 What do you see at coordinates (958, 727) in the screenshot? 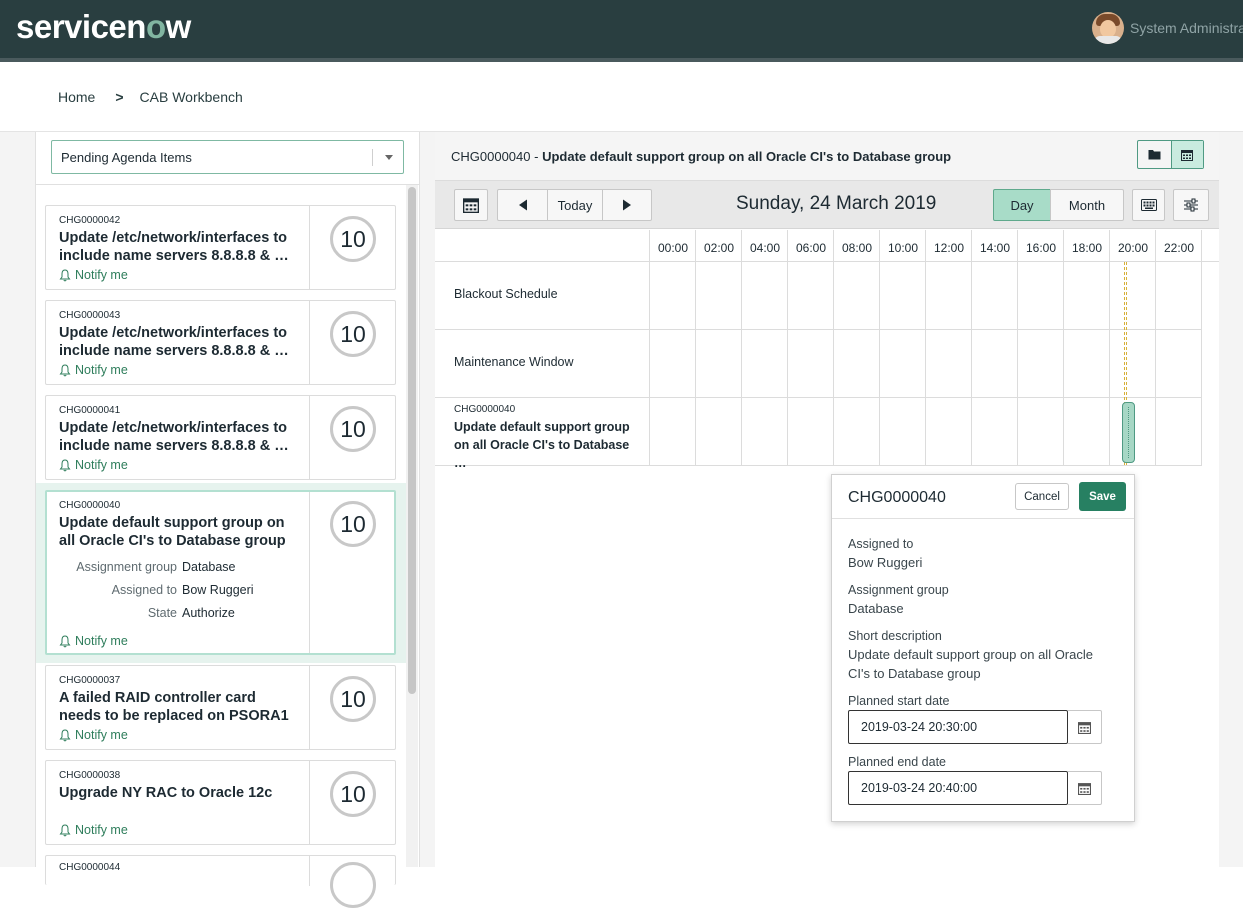
I see `planned-start-input: 2019-03-24 20:30:00` at bounding box center [958, 727].